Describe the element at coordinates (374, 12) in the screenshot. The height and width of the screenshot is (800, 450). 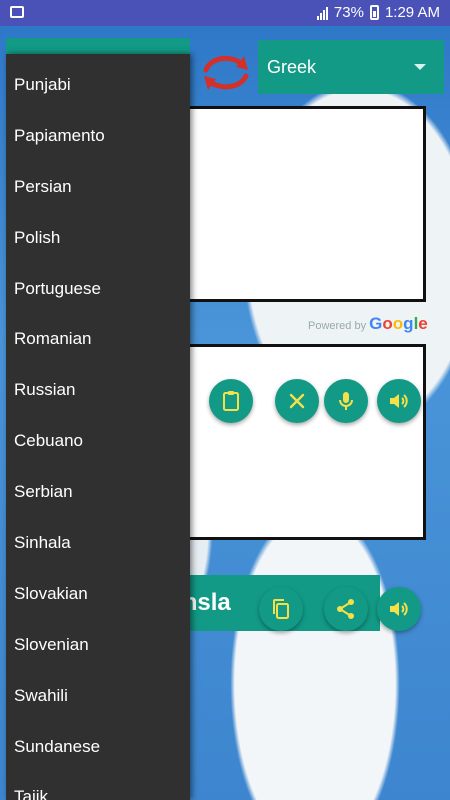
I see `battery-icon` at that location.